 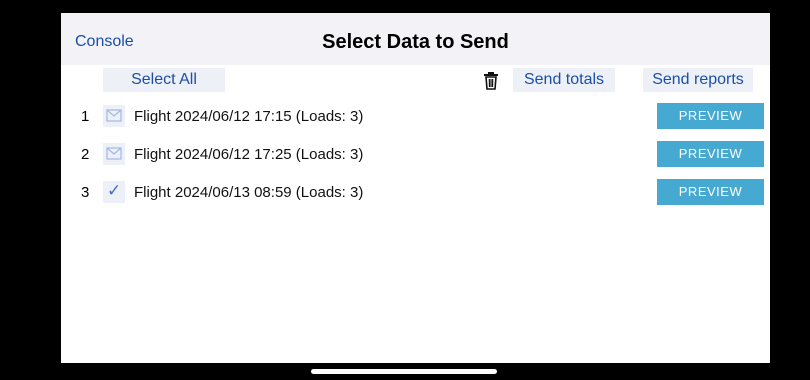 What do you see at coordinates (415, 42) in the screenshot?
I see `page-title: Select Data to Send` at bounding box center [415, 42].